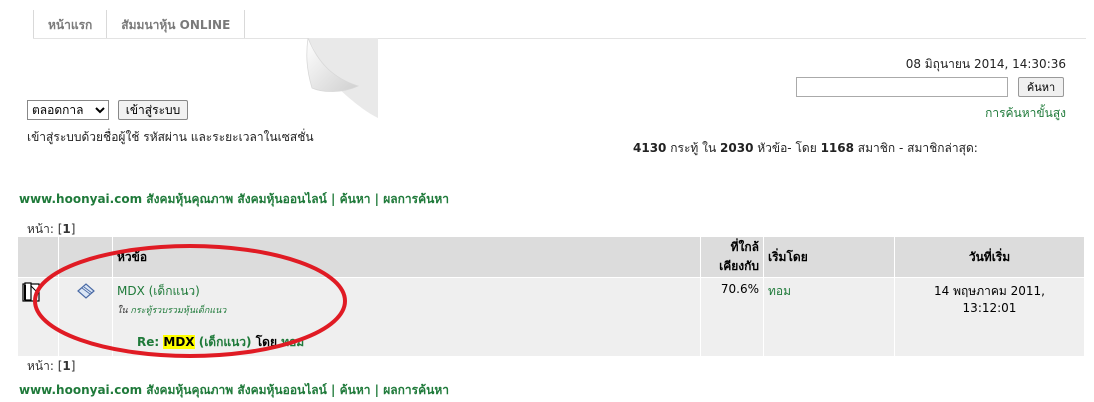 The image size is (1094, 402). I want to click on current-datetime: 08 มิถุนายน 2014, 14:30:36, so click(985, 64).